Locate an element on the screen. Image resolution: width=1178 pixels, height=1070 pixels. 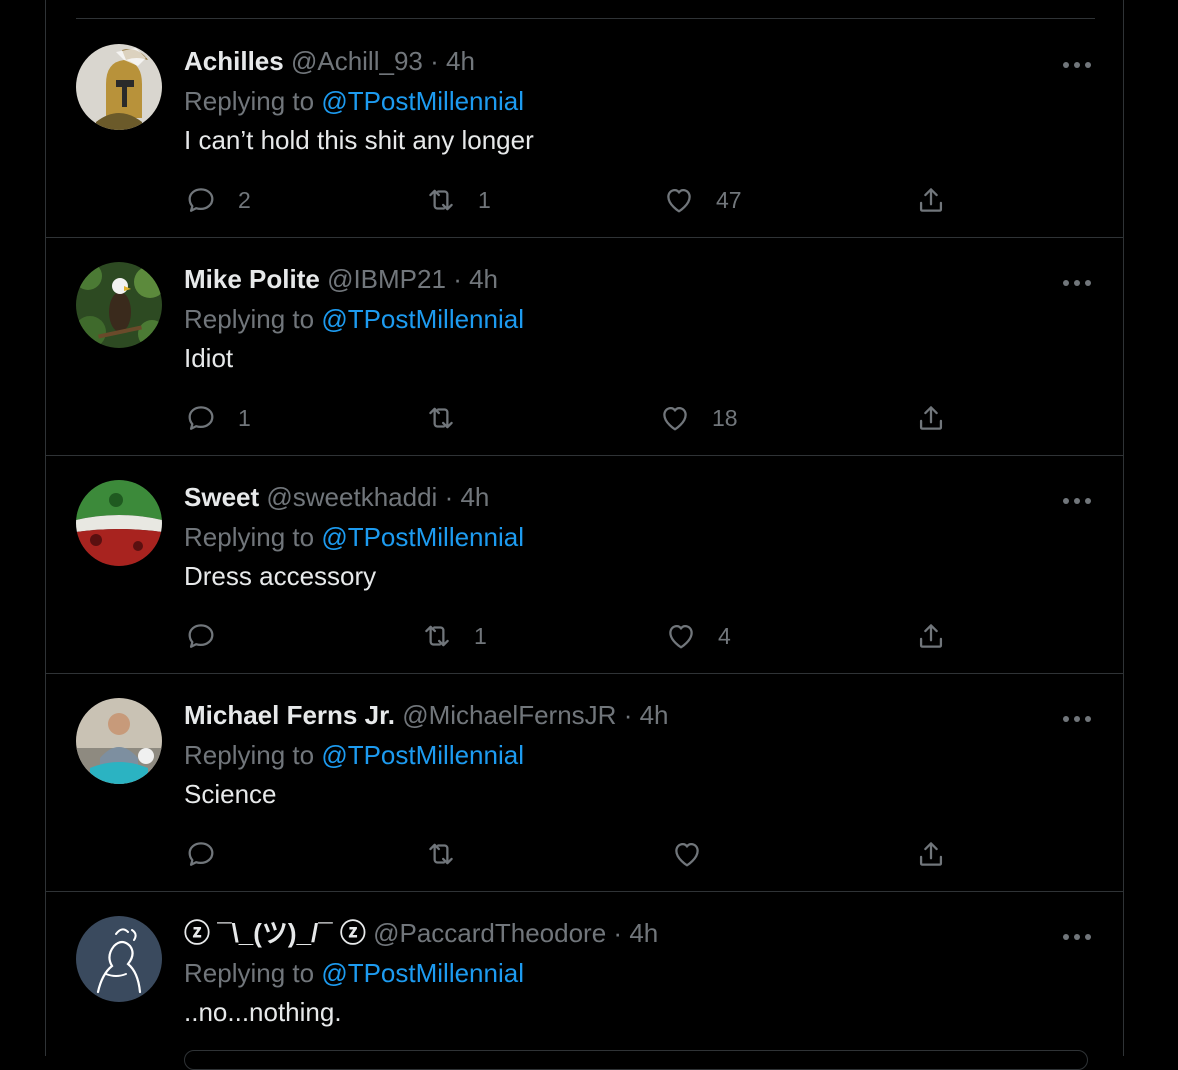
tweet-header: Sweet @sweetkhaddi · 4h is located at coordinates (336, 497).